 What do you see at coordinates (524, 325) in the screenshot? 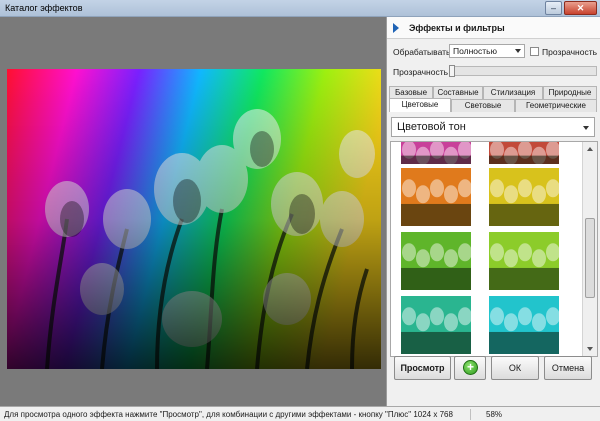
I see `tulip-thumbnail-aqua` at bounding box center [524, 325].